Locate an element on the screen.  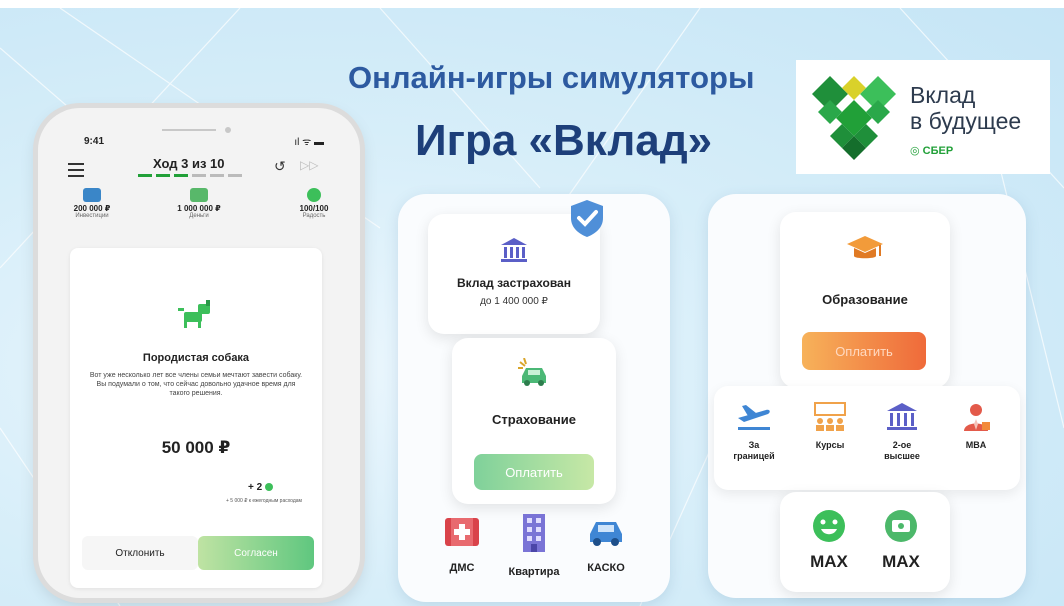
option-label-line2: высшее is located at coordinates (902, 456).